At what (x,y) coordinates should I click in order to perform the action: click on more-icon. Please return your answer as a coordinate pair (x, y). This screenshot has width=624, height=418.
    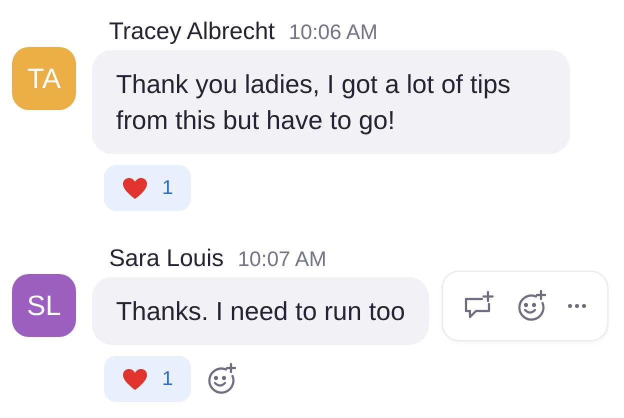
    Looking at the image, I should click on (577, 306).